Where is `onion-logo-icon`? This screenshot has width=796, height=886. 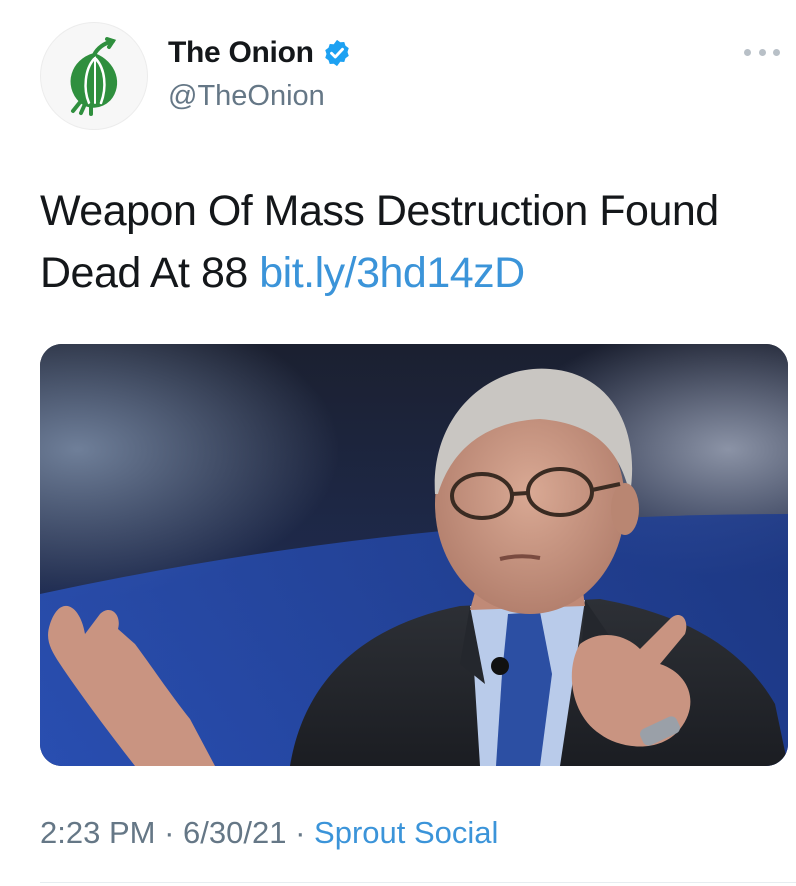
onion-logo-icon is located at coordinates (94, 76).